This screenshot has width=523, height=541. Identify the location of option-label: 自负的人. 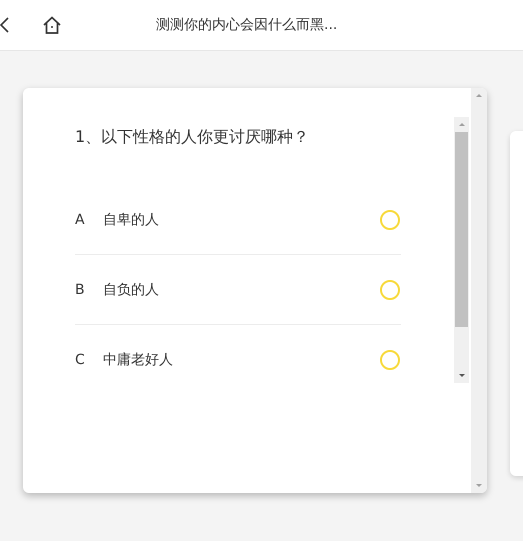
(131, 289).